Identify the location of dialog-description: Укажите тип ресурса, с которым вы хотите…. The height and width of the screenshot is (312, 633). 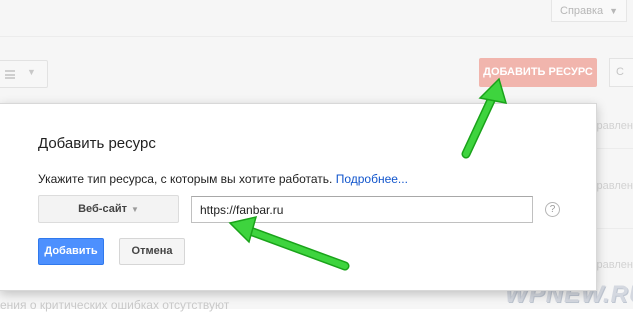
(223, 179).